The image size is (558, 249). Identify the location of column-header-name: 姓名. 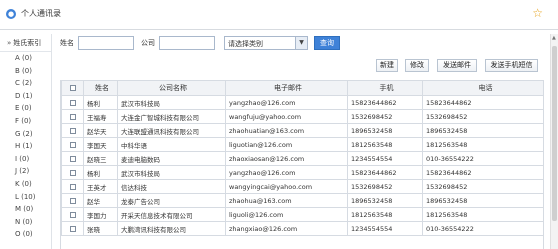
(100, 88).